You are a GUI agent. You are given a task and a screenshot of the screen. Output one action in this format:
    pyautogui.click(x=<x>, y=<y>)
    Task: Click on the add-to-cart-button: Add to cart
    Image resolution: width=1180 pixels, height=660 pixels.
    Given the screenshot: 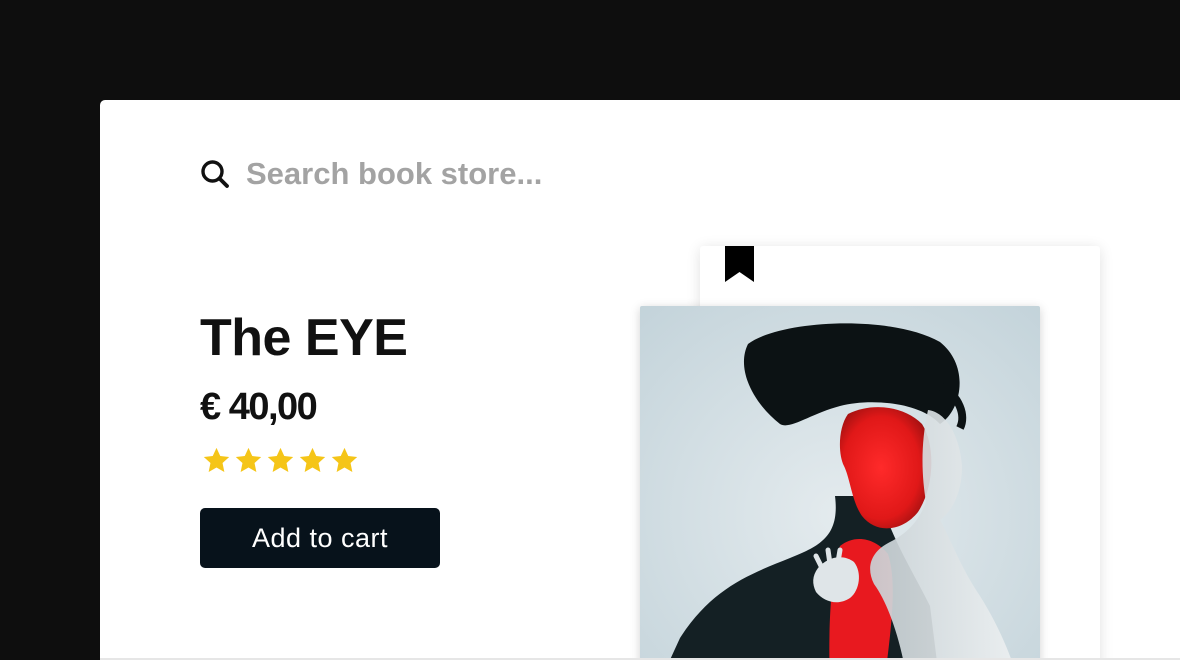 What is the action you would take?
    pyautogui.click(x=320, y=538)
    